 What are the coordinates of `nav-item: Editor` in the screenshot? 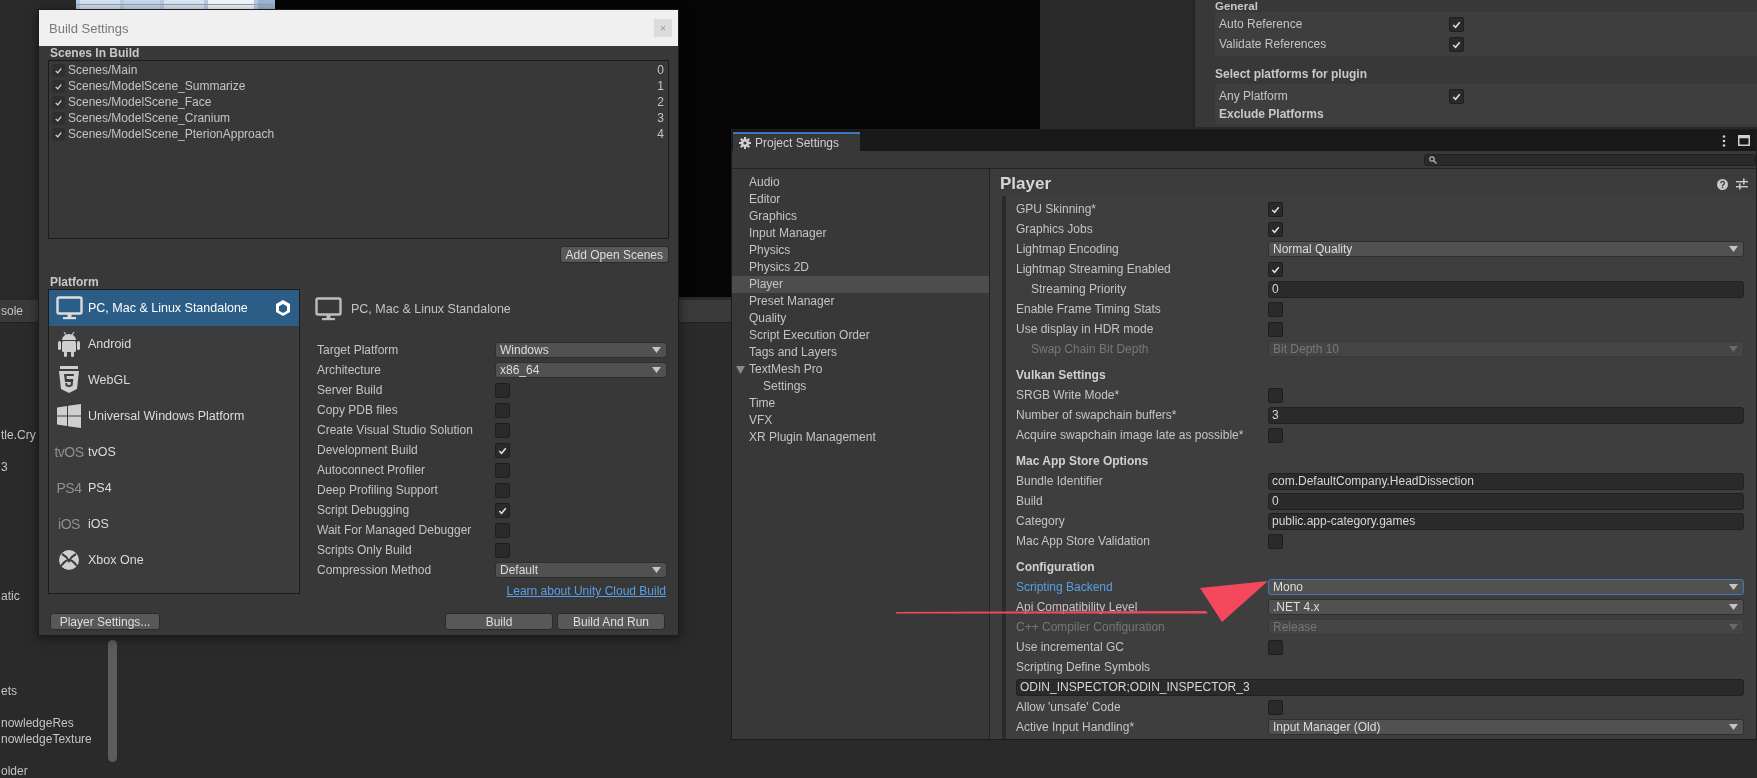 It's located at (860, 199).